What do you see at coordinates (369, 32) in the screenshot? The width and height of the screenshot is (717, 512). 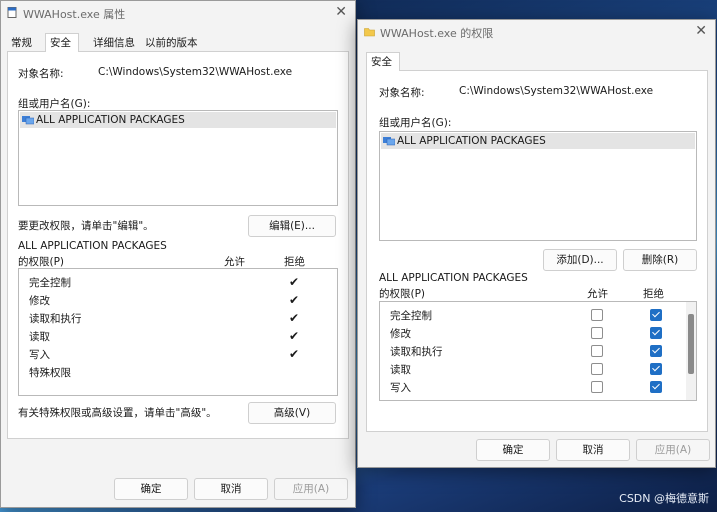 I see `folder-icon` at bounding box center [369, 32].